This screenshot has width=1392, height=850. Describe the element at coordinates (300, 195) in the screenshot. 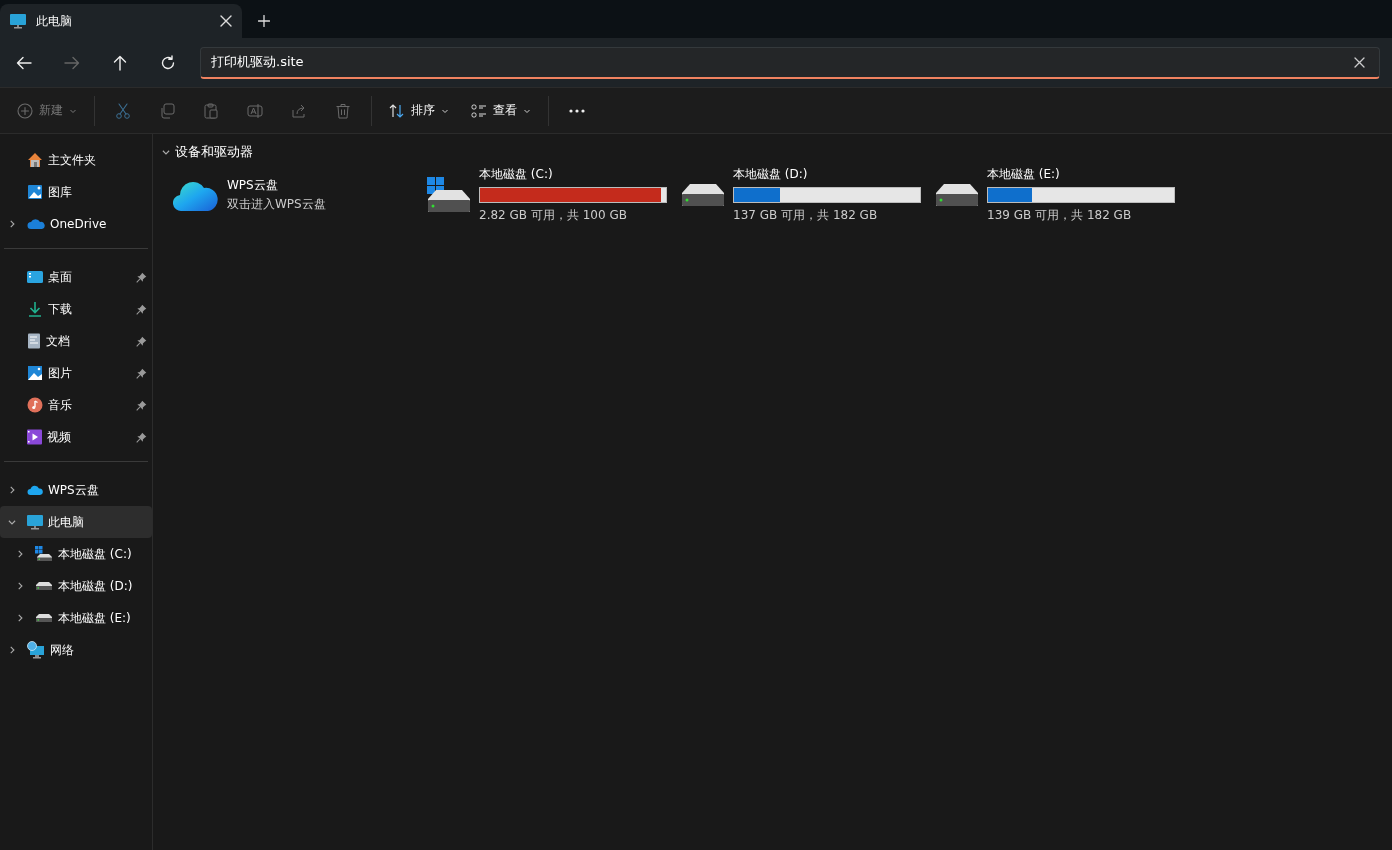

I see `cloud-tile: WPS云盘 双击进入WPS云盘` at that location.